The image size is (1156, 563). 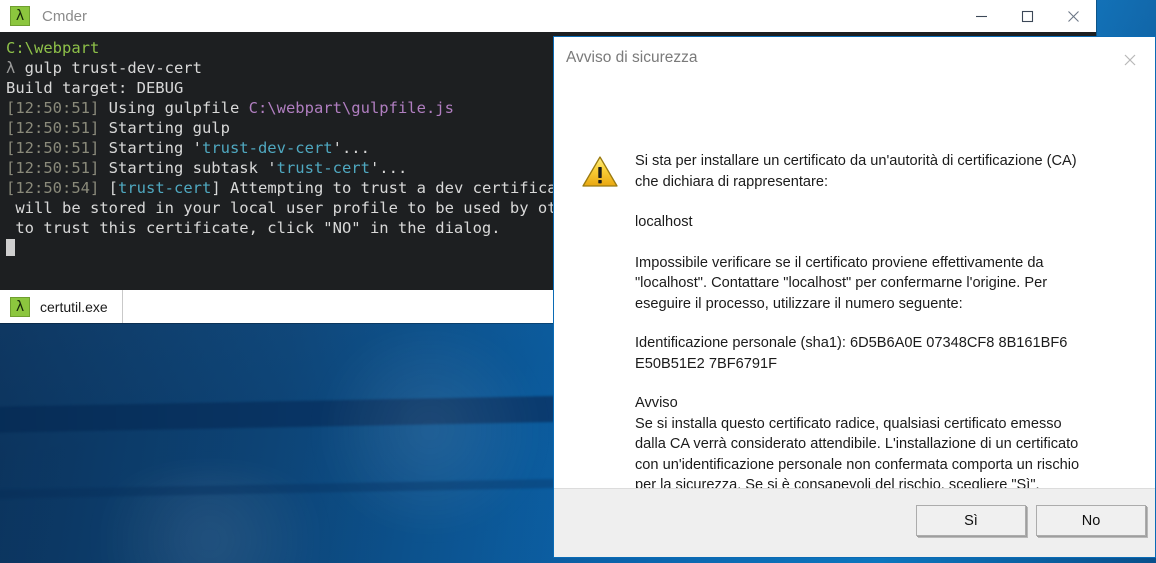 I want to click on window-controls, so click(x=1027, y=16).